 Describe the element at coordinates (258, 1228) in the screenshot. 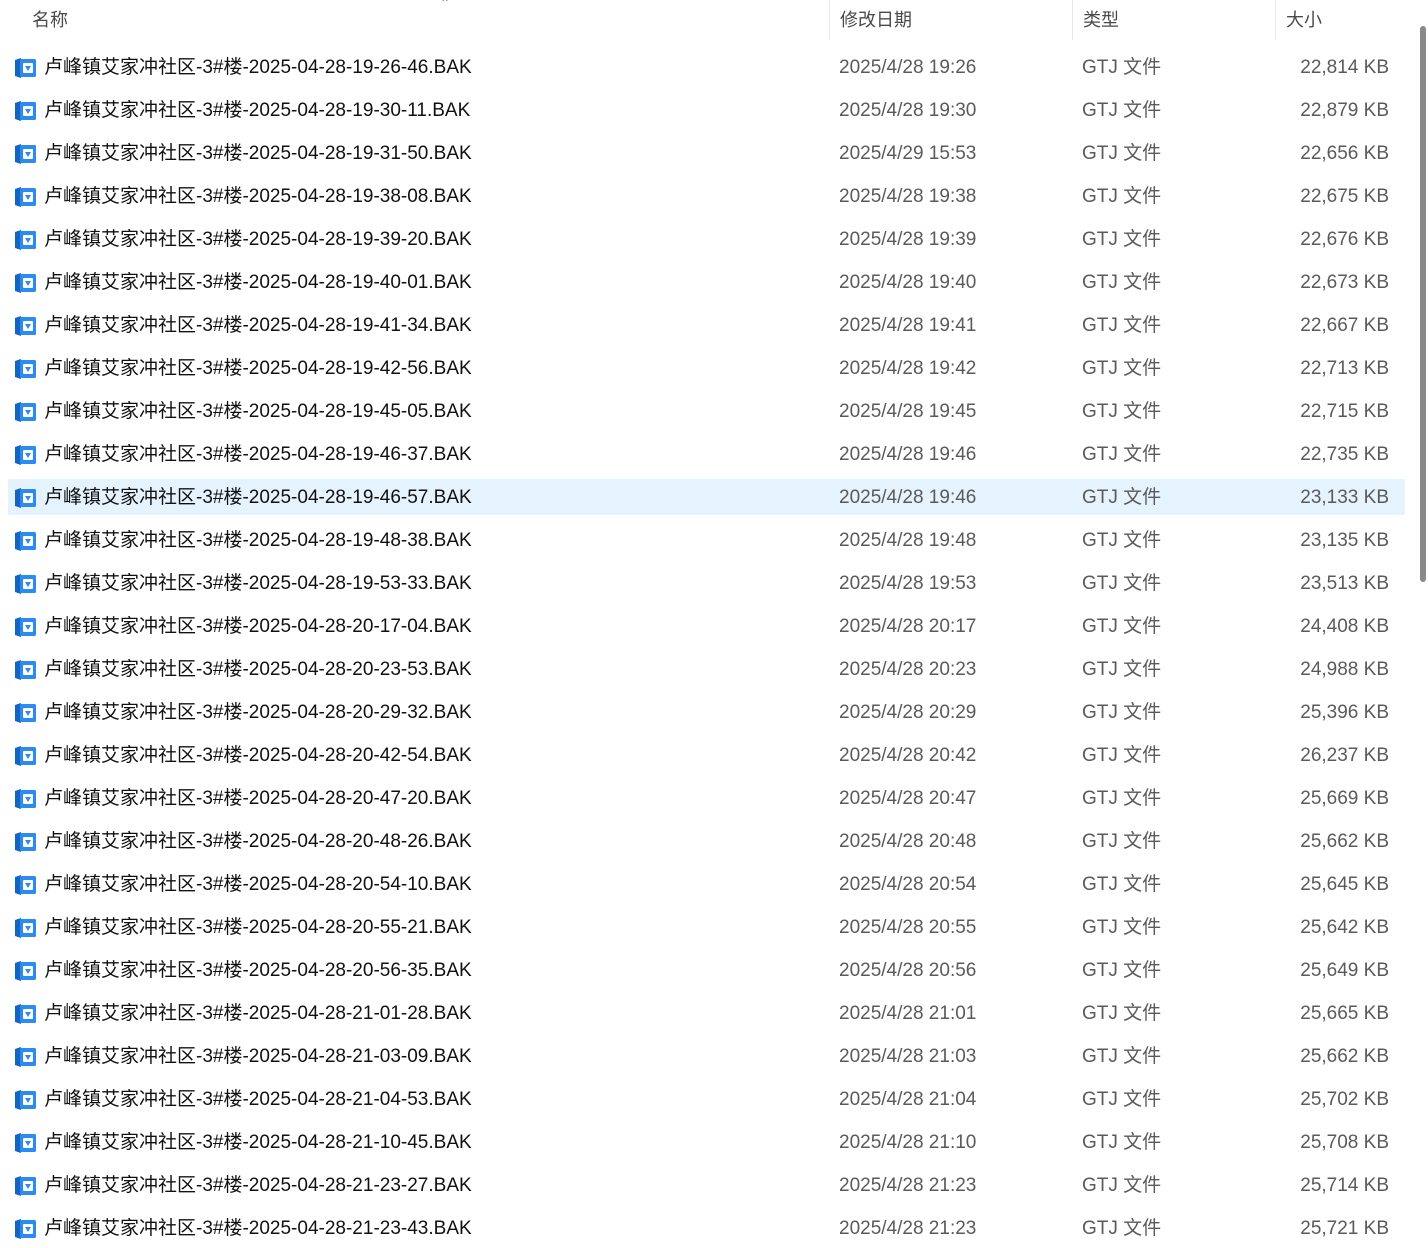

I see `file-name: 卢峰镇艾家冲社区-3#楼-2025-04-28-21-23-43.BAK` at that location.